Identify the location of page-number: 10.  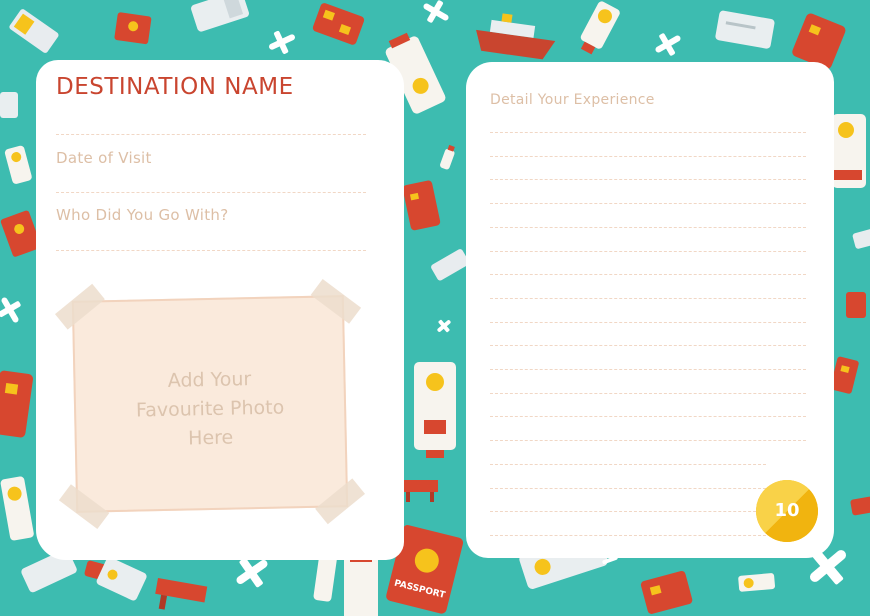
(787, 510).